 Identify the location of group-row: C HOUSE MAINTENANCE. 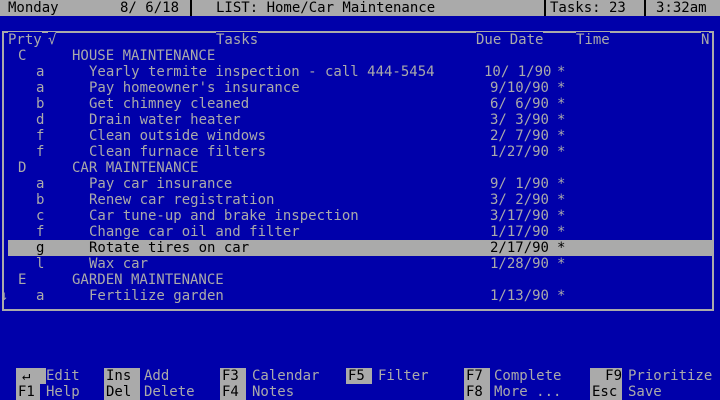
(360, 56).